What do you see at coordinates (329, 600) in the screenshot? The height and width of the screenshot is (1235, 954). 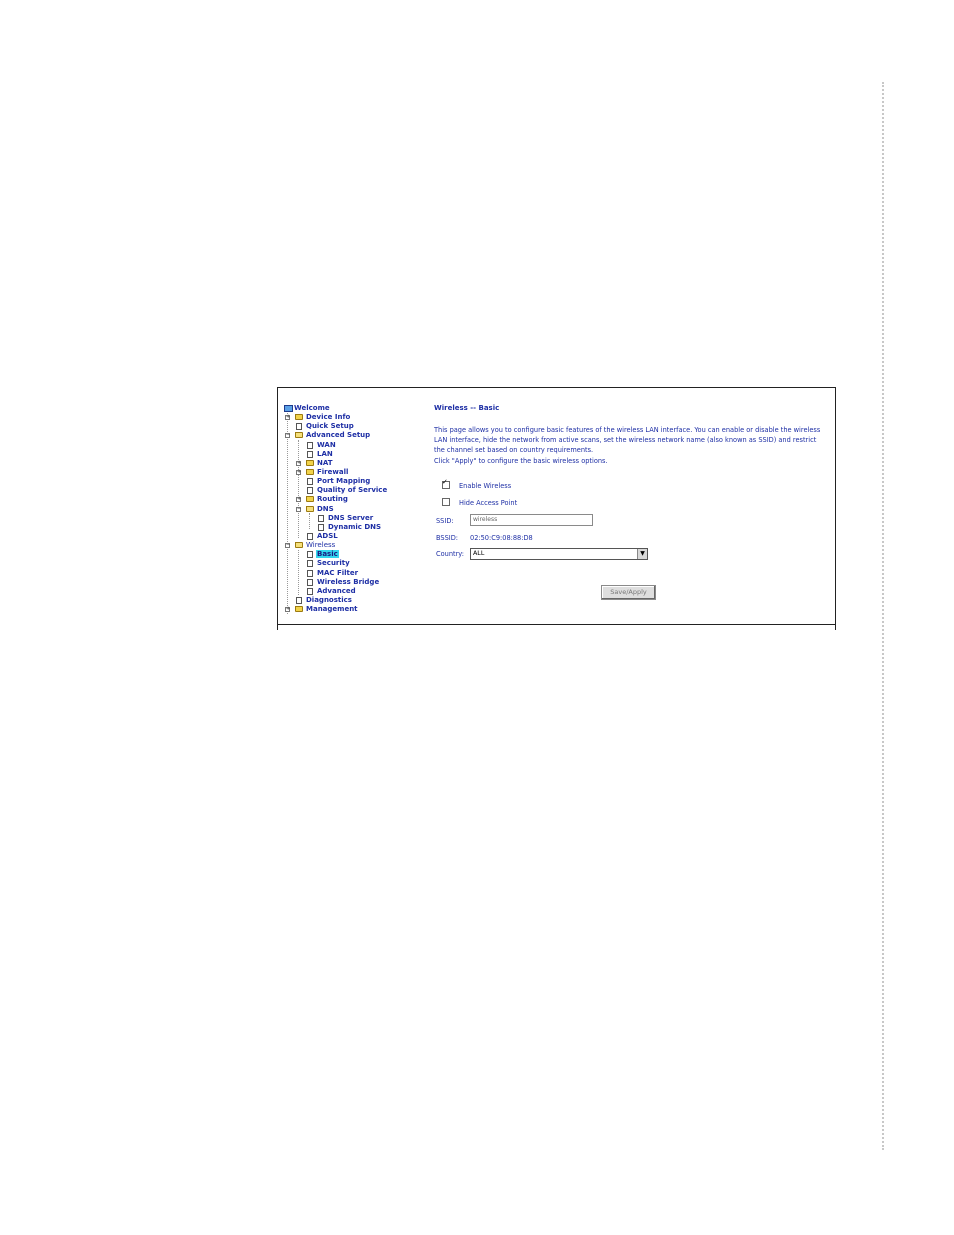 I see `tree-label: Diagnostics` at bounding box center [329, 600].